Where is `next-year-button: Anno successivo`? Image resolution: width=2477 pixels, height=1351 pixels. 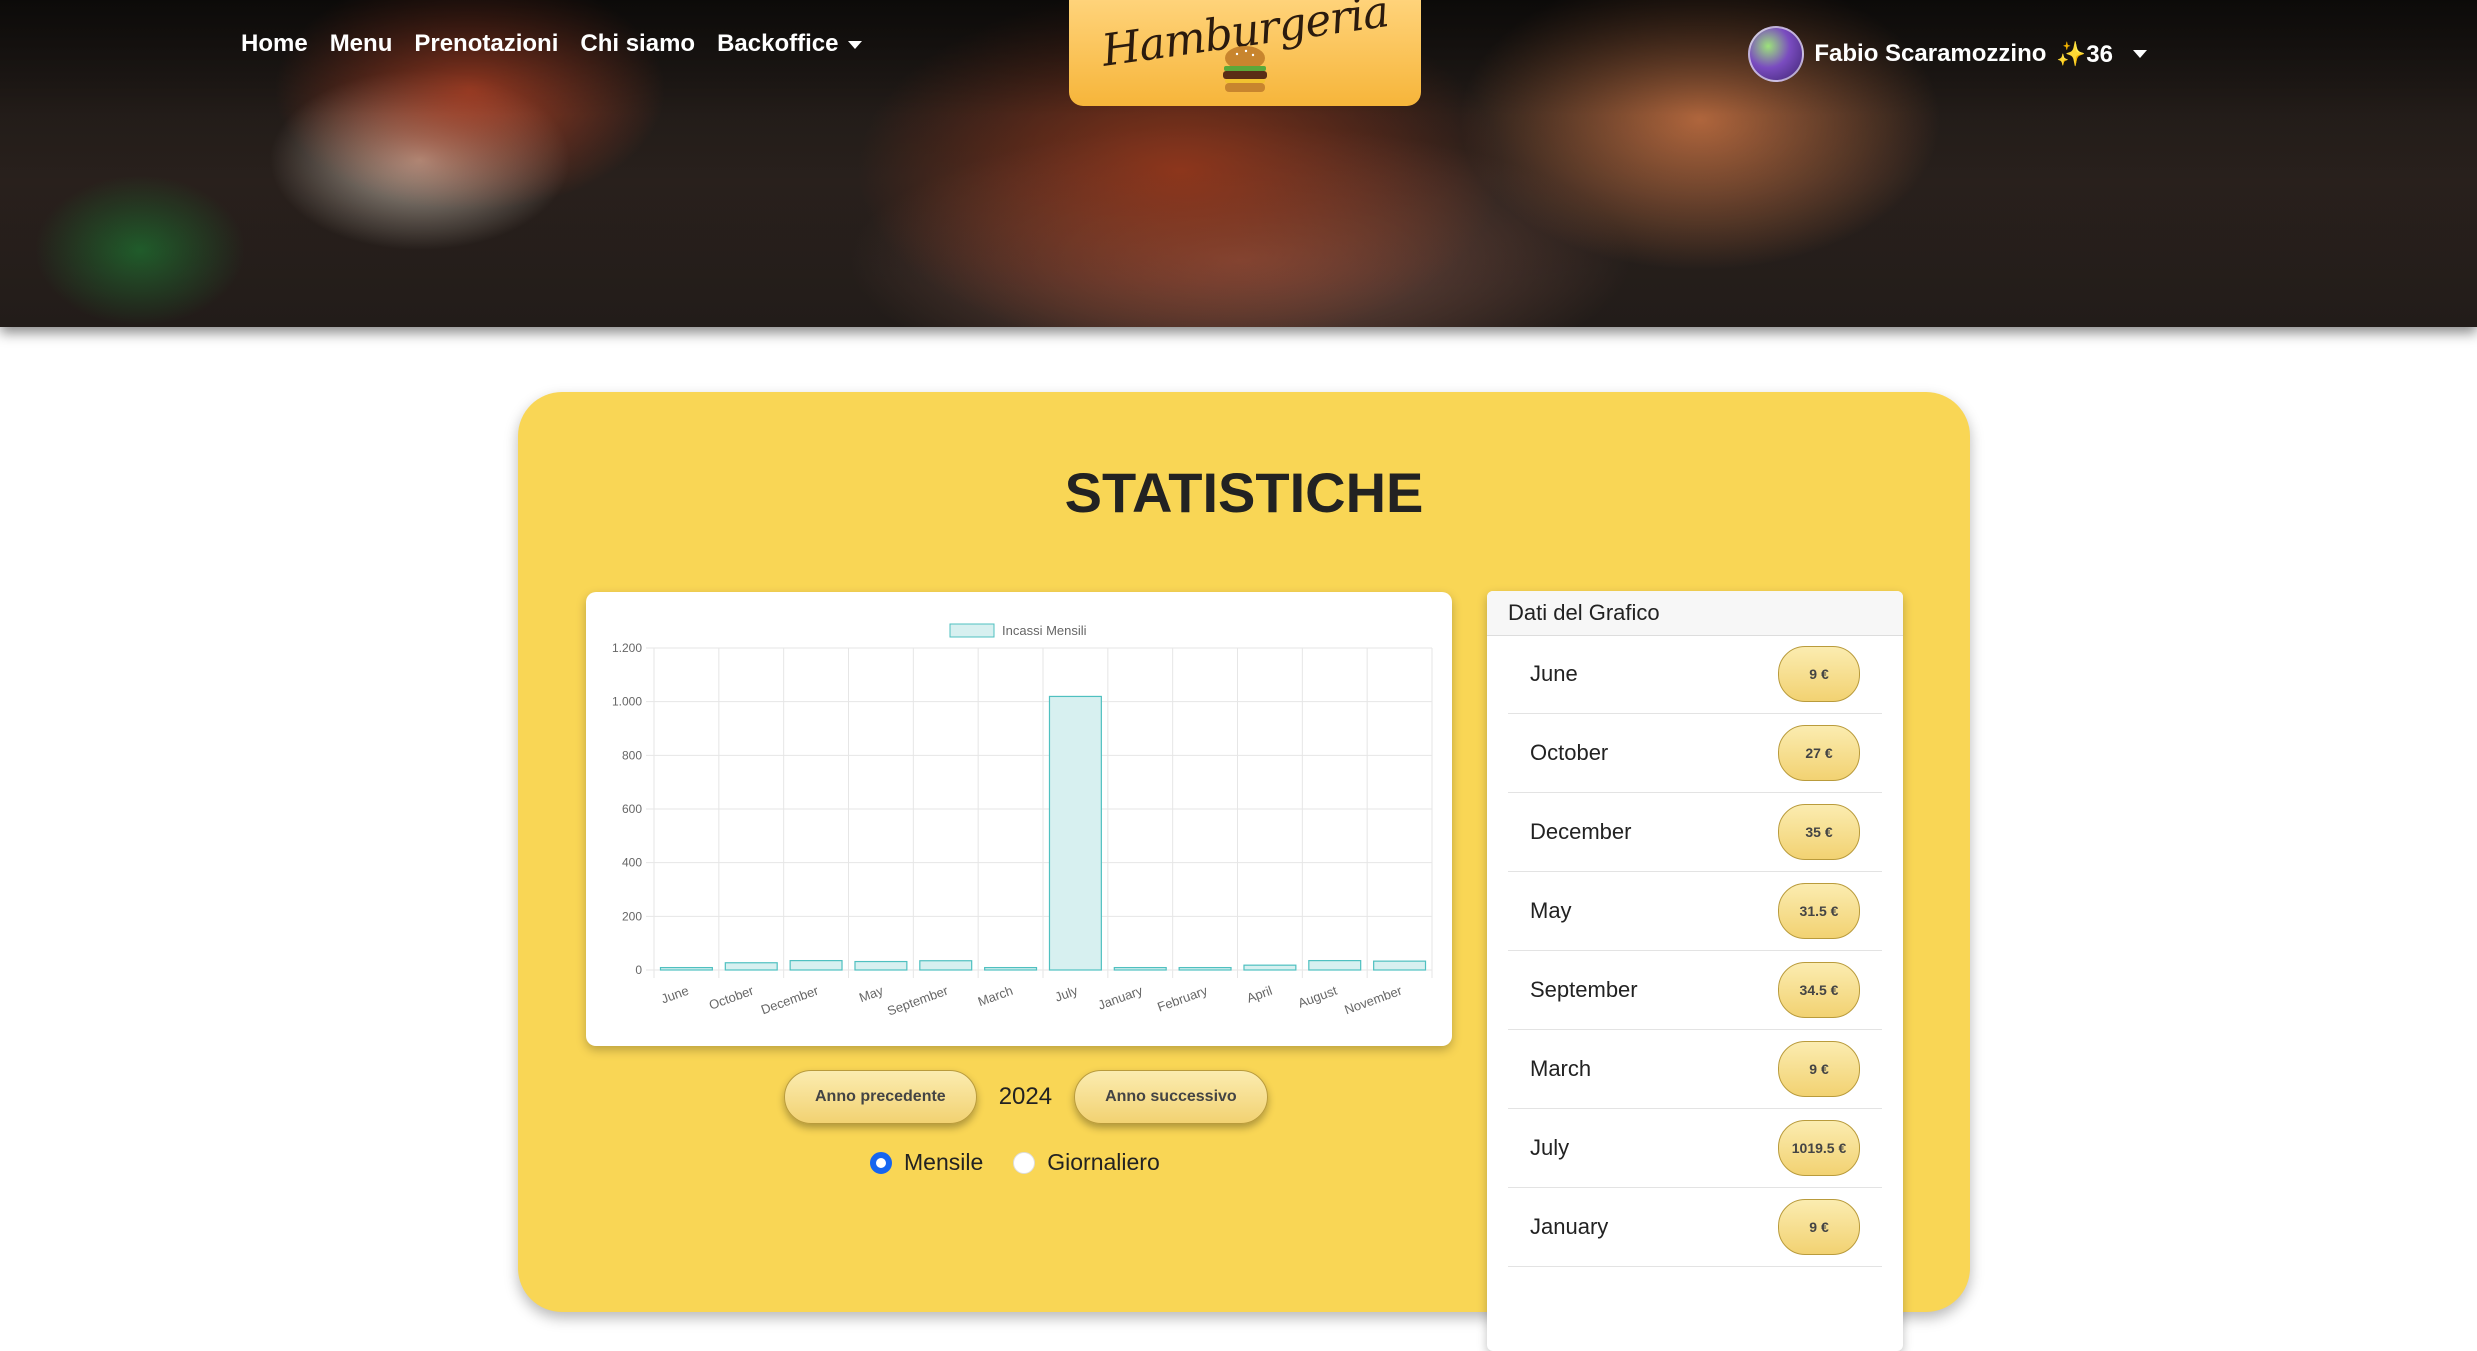
next-year-button: Anno successivo is located at coordinates (1171, 1097).